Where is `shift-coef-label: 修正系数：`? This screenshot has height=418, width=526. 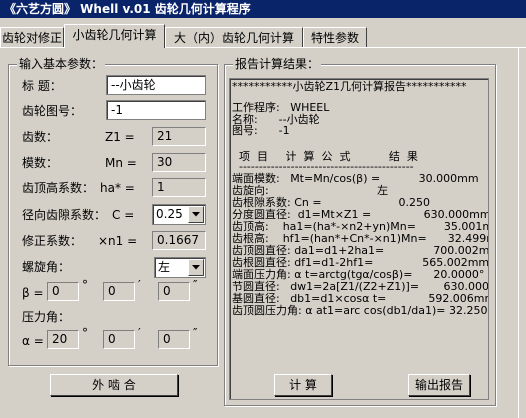
shift-coef-label: 修正系数： is located at coordinates (52, 241).